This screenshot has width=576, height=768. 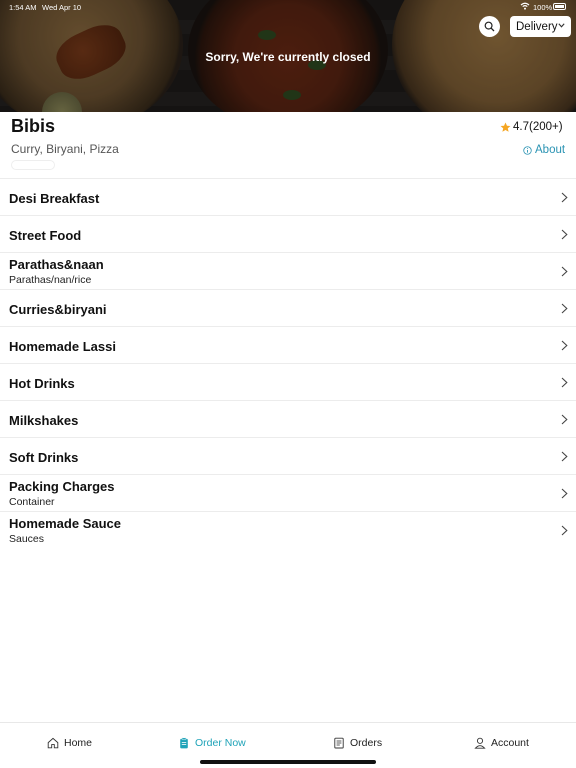 What do you see at coordinates (339, 743) in the screenshot?
I see `receipt-icon` at bounding box center [339, 743].